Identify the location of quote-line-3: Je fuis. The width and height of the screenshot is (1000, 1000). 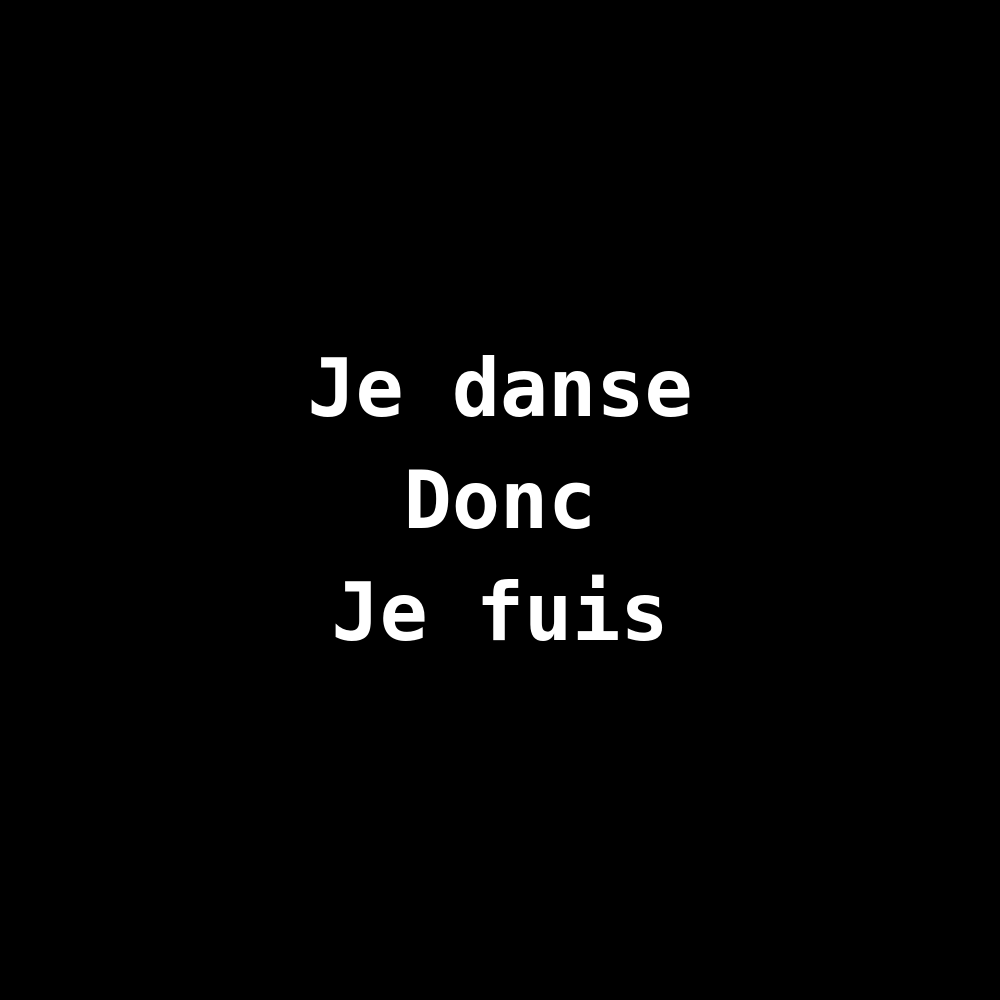
(500, 612).